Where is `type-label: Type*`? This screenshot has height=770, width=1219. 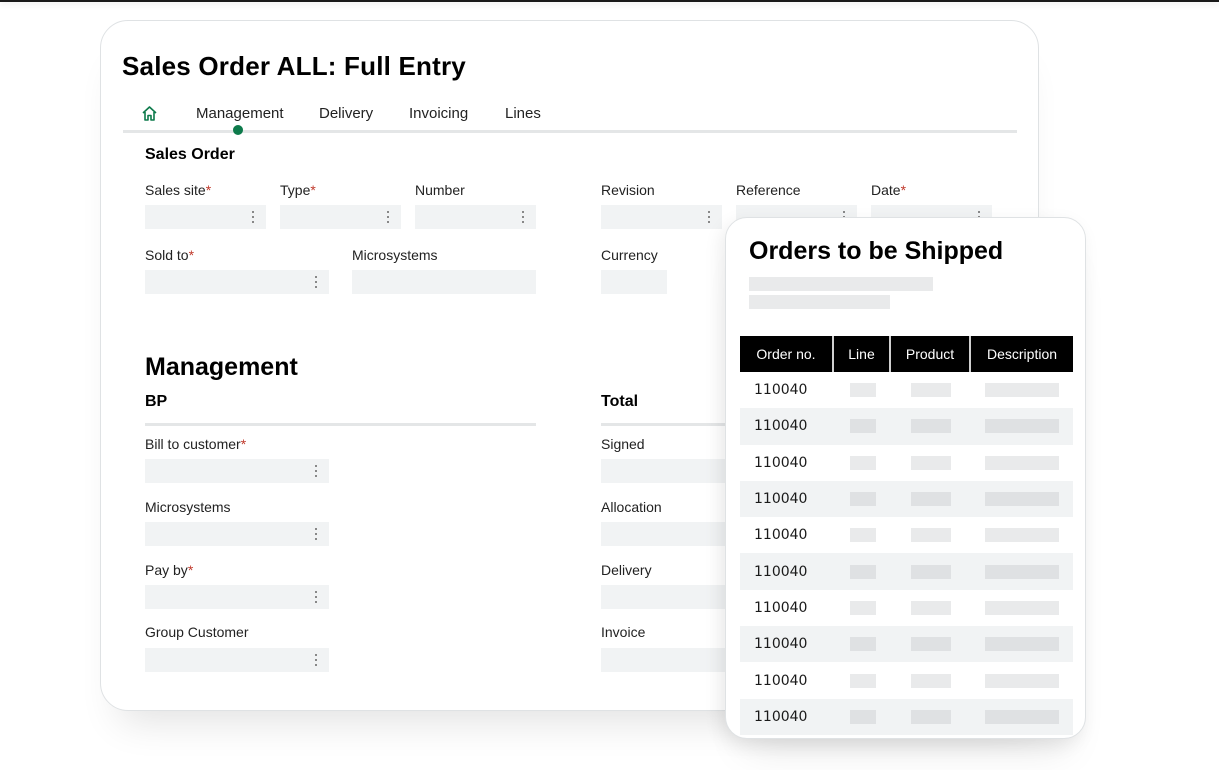
type-label: Type* is located at coordinates (298, 190).